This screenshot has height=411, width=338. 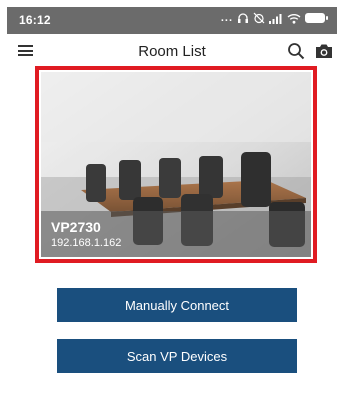 I want to click on room-caption: VP2730 192.168.1.162, so click(x=176, y=234).